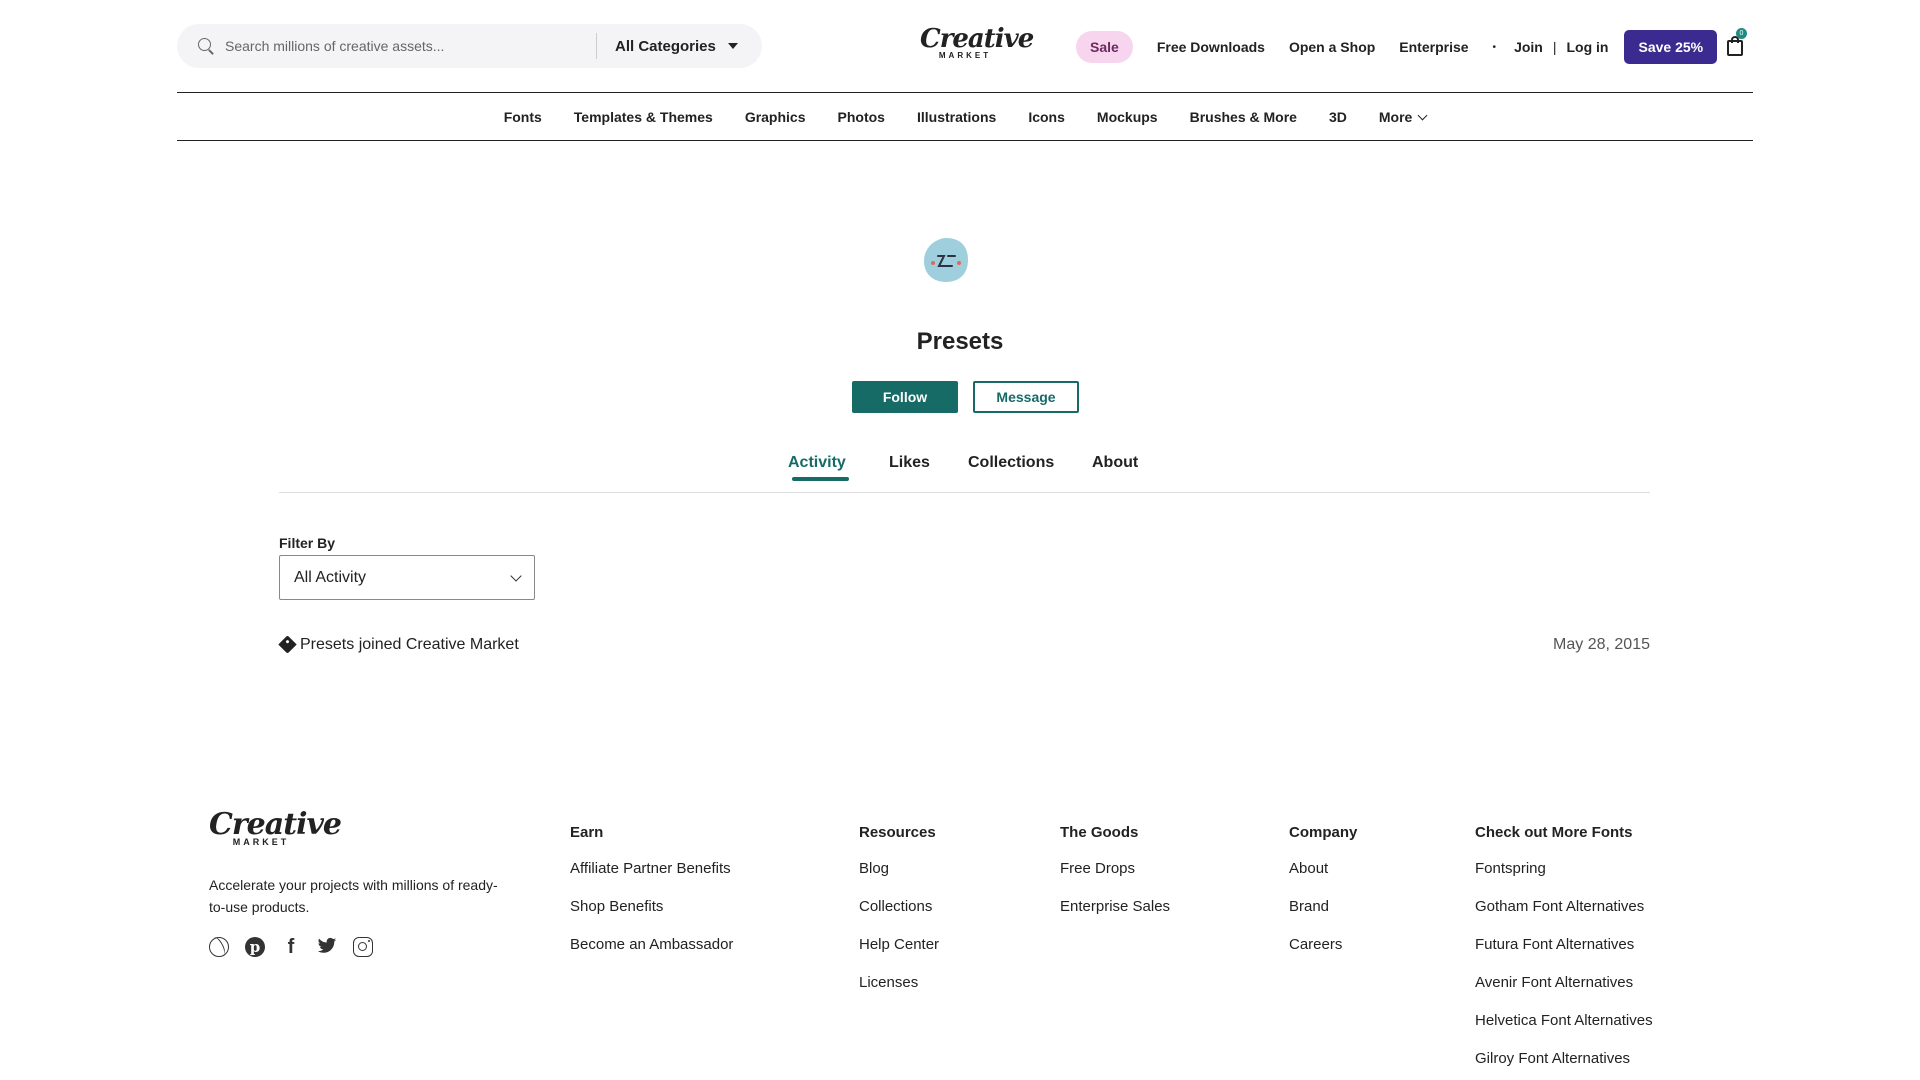  I want to click on footer-link: About, so click(1323, 878).